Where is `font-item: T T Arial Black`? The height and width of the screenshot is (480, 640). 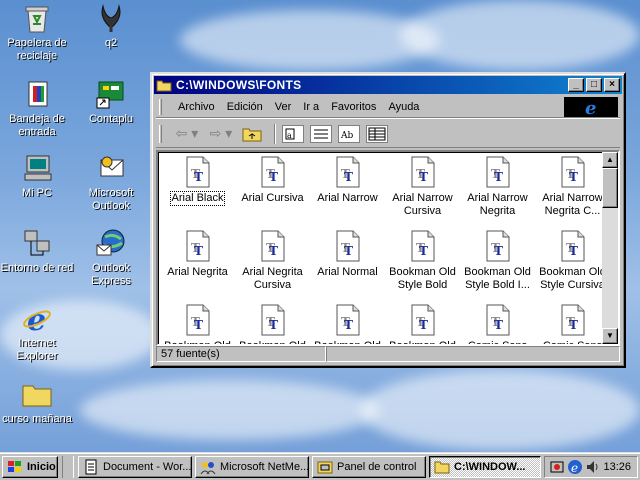 font-item: T T Arial Black is located at coordinates (197, 181).